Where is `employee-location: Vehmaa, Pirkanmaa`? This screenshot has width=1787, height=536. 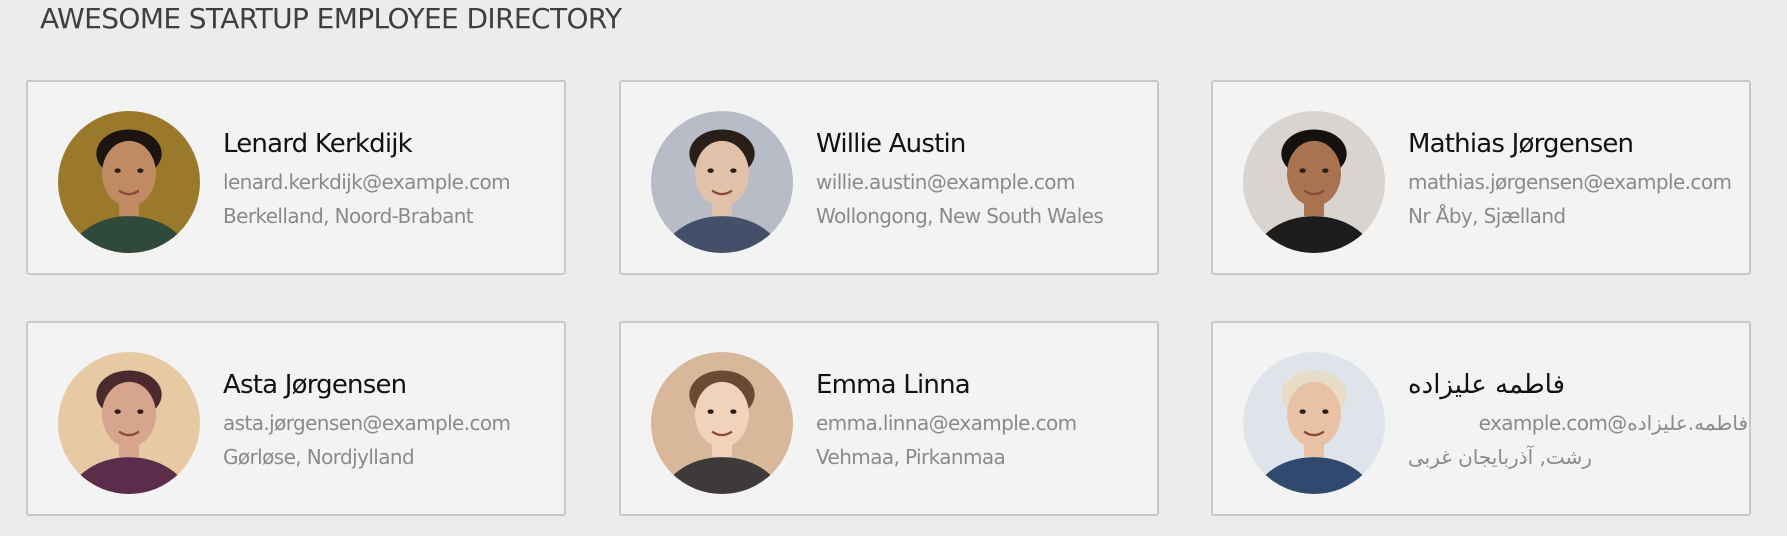
employee-location: Vehmaa, Pirkanmaa is located at coordinates (911, 457).